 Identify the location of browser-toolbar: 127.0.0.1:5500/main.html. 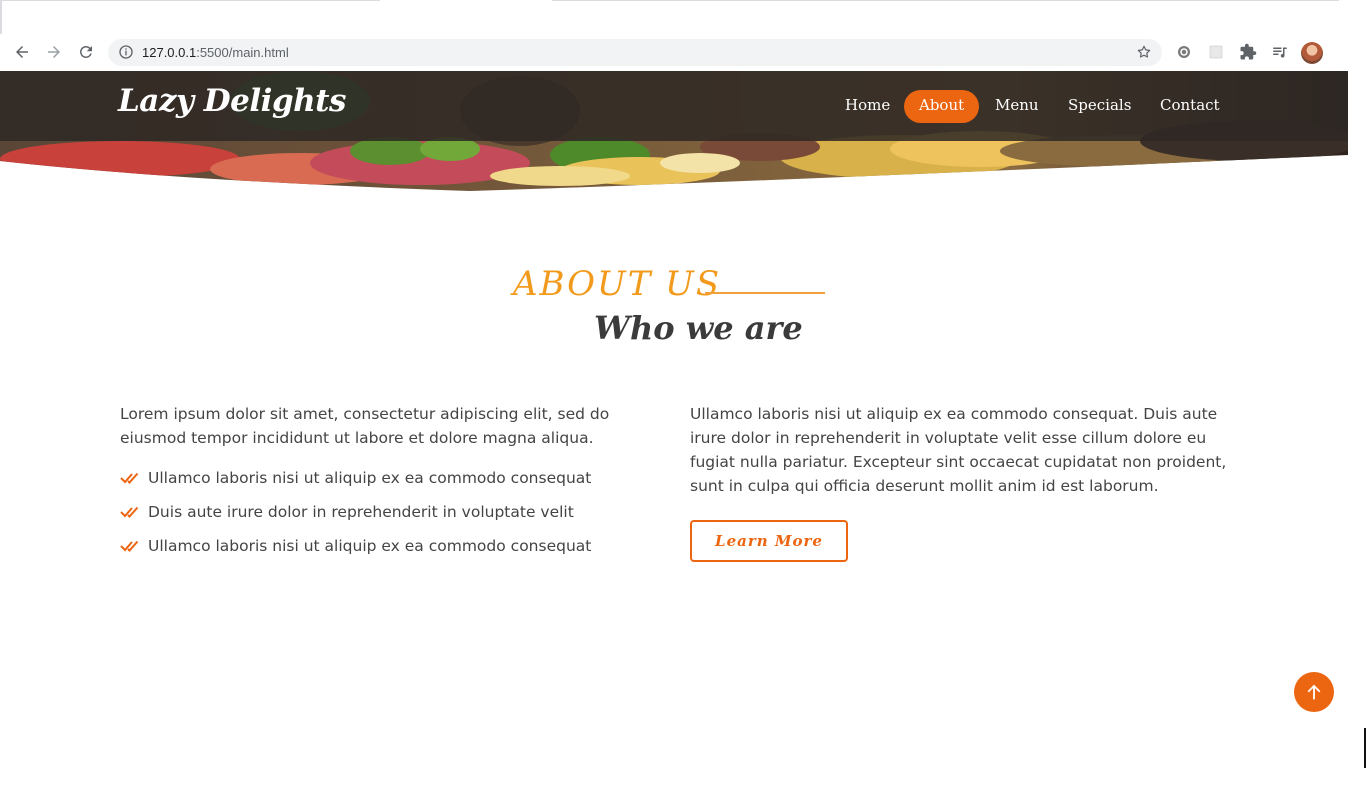
(683, 52).